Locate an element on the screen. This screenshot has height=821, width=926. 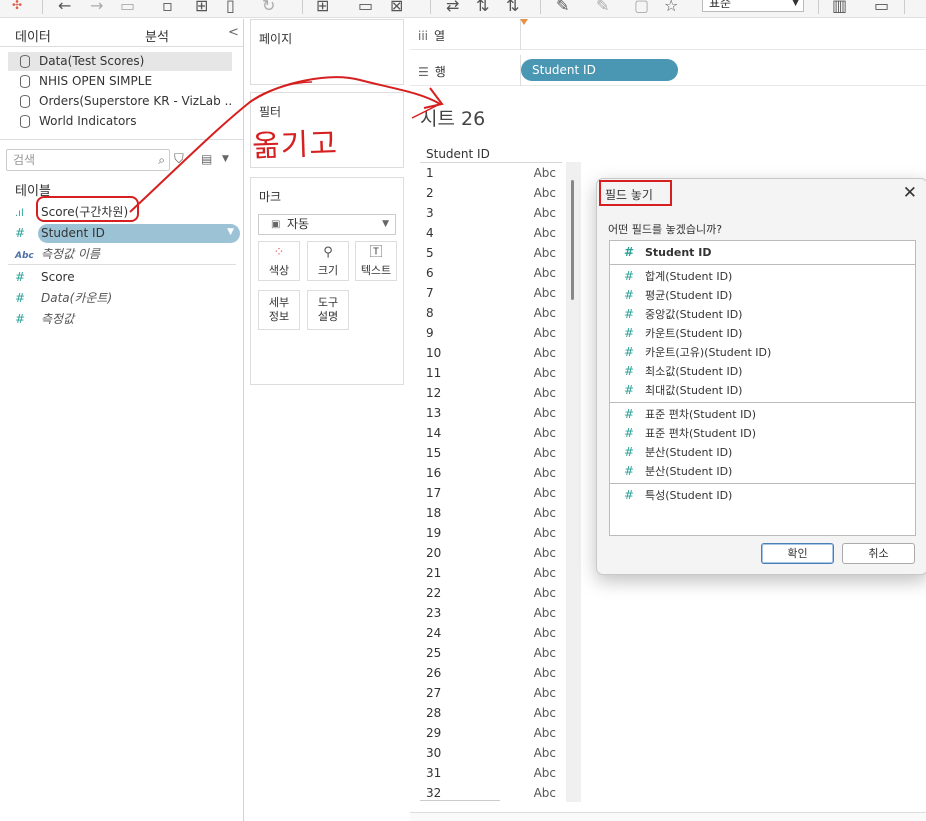
table-row: 3 Abc is located at coordinates (491, 213).